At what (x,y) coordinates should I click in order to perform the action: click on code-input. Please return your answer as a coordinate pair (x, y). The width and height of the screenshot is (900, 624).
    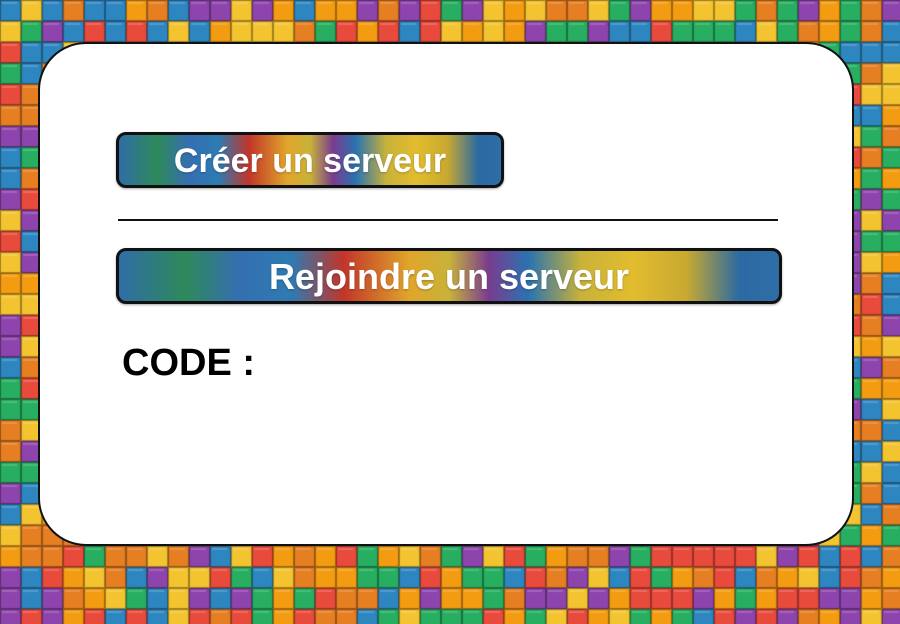
    Looking at the image, I should click on (428, 366).